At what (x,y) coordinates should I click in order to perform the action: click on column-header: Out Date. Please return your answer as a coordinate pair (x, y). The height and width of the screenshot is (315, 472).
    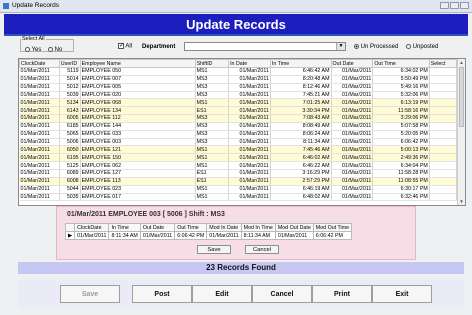
    Looking at the image, I should click on (352, 63).